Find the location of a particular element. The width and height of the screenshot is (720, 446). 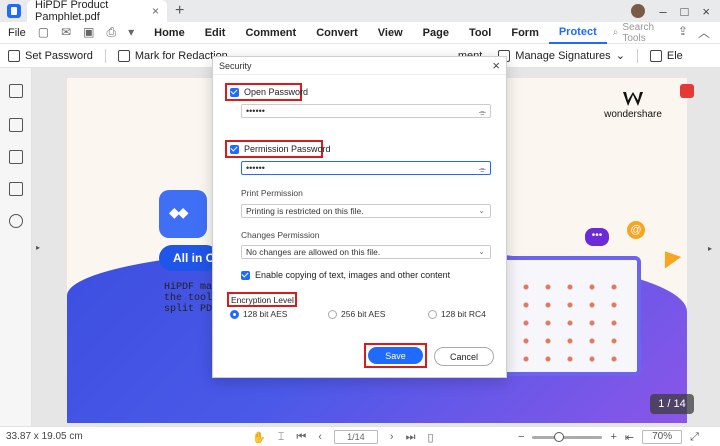

permission-password-label: Permission Password is located at coordinates (287, 149).